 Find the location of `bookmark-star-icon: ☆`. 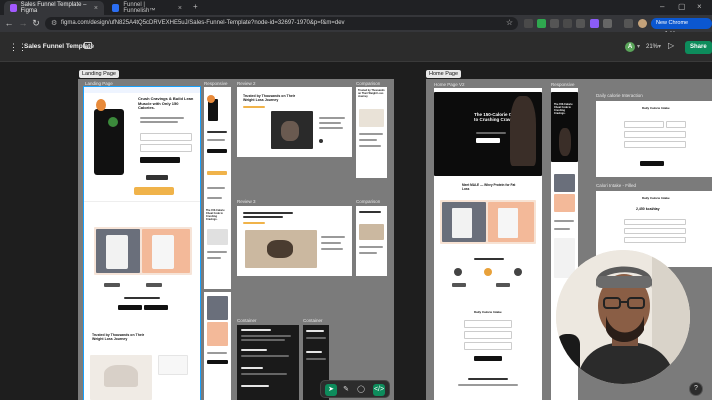

bookmark-star-icon: ☆ is located at coordinates (509, 22).